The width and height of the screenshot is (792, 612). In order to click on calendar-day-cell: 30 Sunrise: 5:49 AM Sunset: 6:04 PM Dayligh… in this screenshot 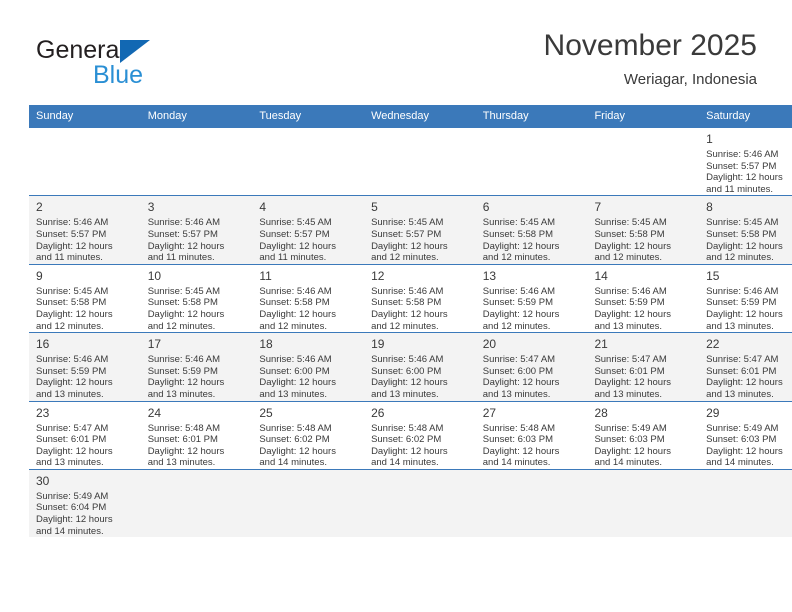, I will do `click(85, 503)`.